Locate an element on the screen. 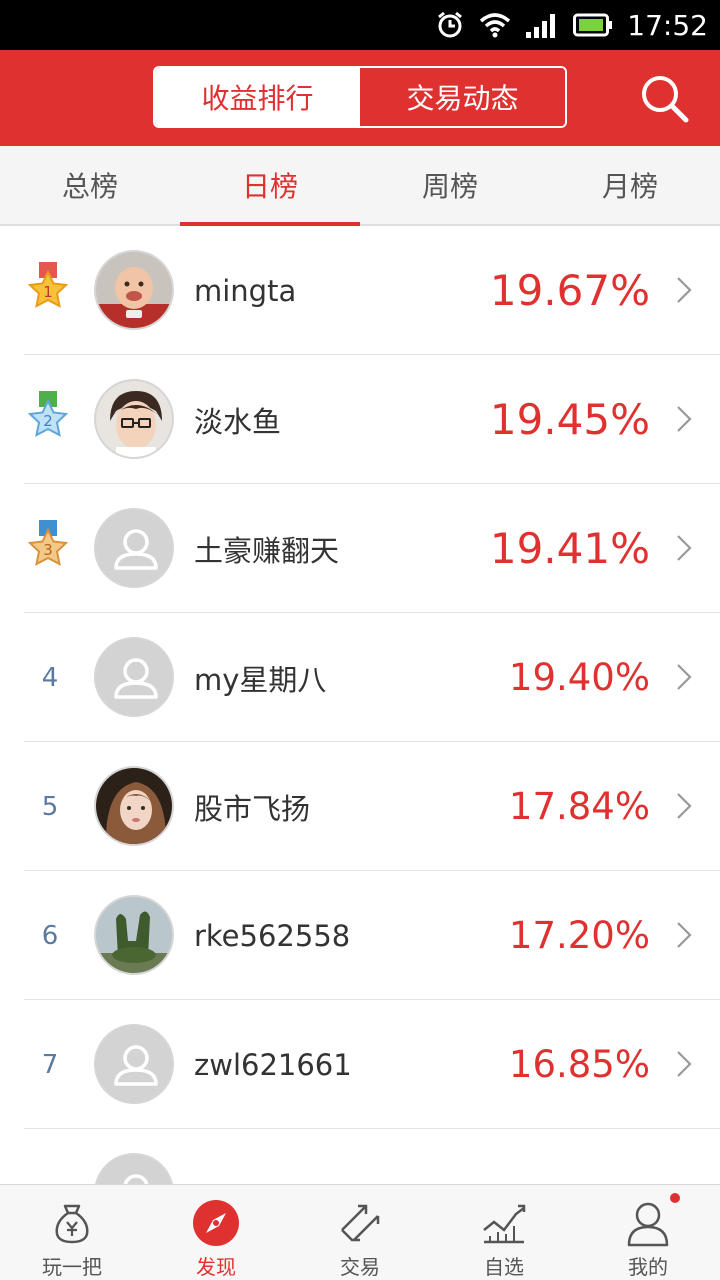 The image size is (720, 1280). rank-number: 5 is located at coordinates (50, 806).